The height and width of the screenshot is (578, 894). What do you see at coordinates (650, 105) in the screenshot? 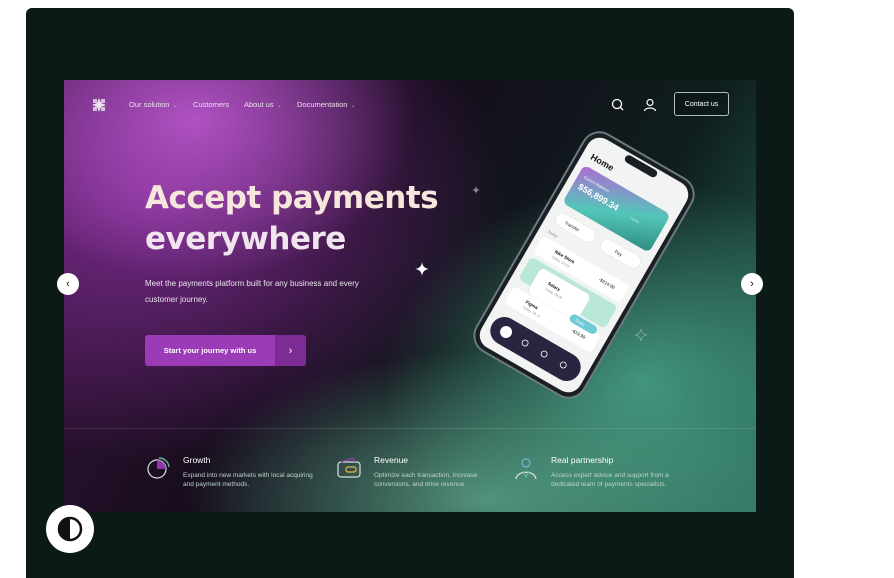
I see `user-icon` at bounding box center [650, 105].